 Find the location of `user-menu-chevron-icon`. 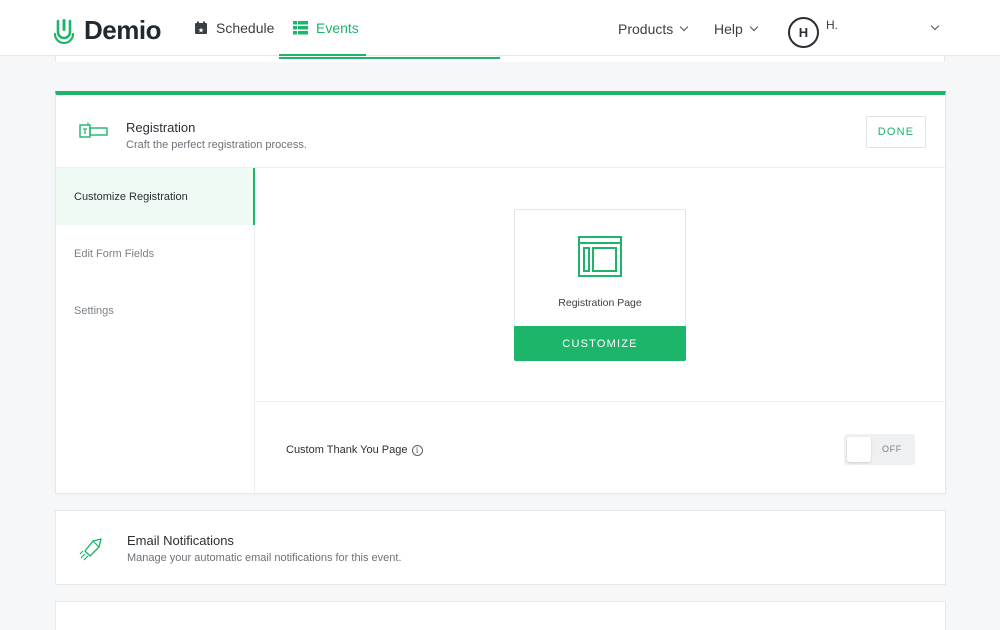

user-menu-chevron-icon is located at coordinates (935, 26).